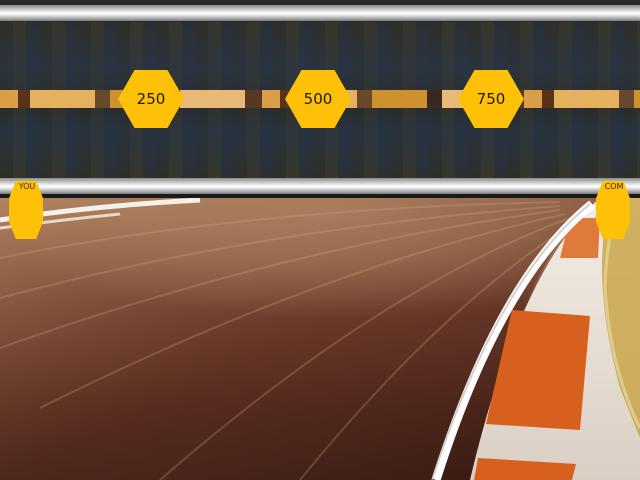 This screenshot has height=480, width=640. I want to click on milestone-label: 500, so click(318, 99).